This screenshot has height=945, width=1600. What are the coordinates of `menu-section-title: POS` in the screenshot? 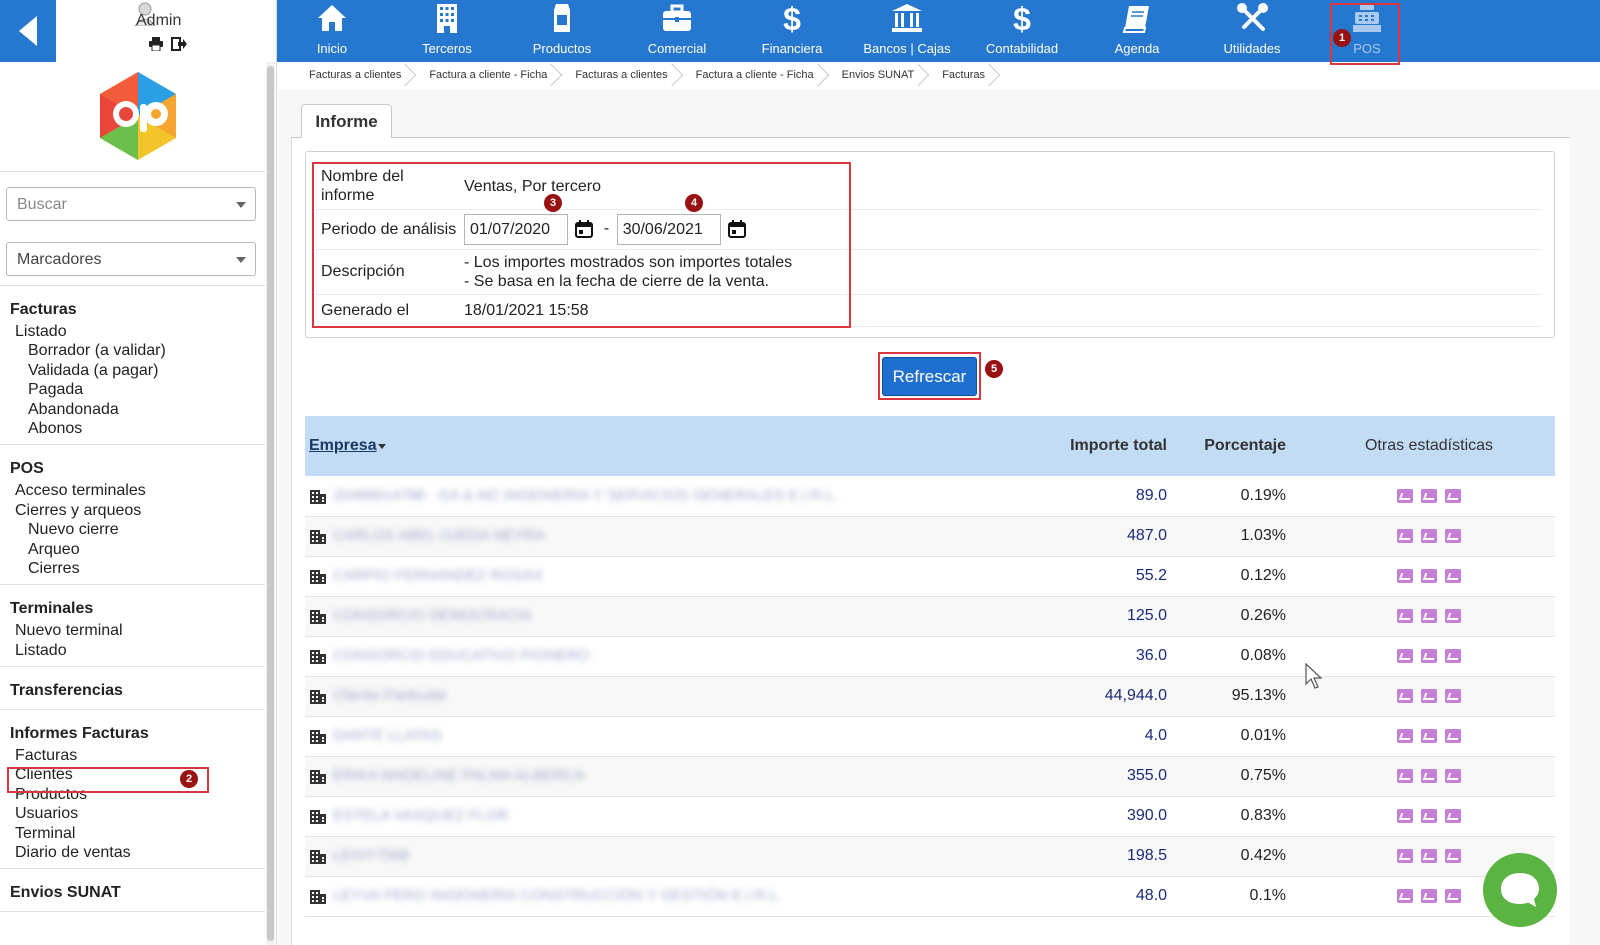 It's located at (132, 469).